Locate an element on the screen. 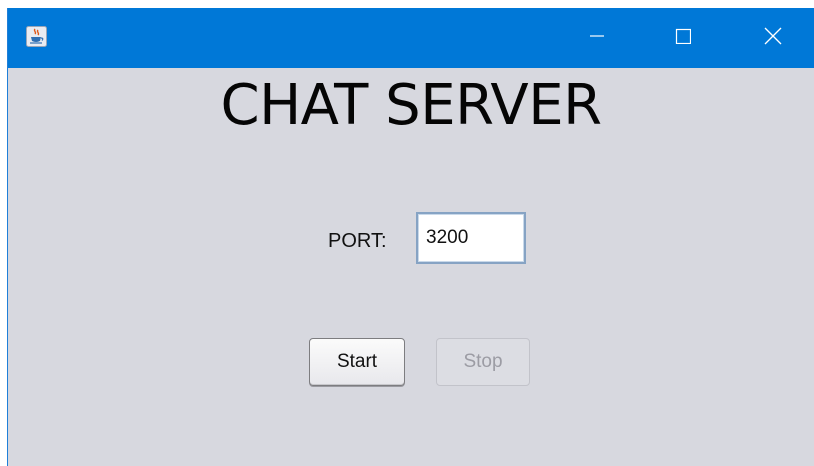  maximize-button is located at coordinates (683, 38).